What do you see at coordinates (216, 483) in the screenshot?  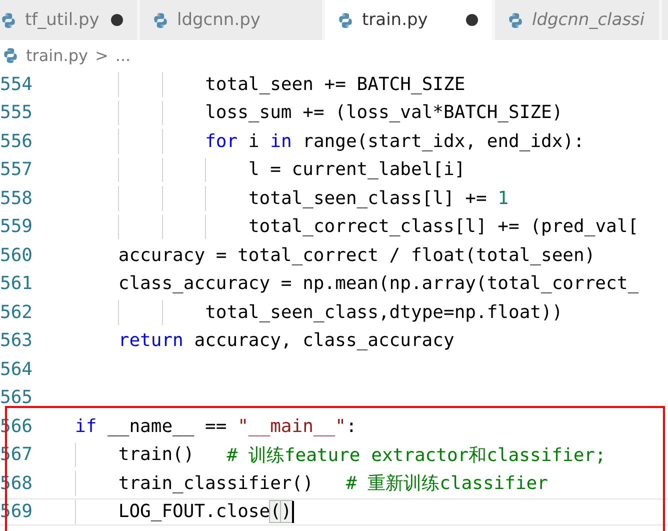 I see `code-text: train_classifier()` at bounding box center [216, 483].